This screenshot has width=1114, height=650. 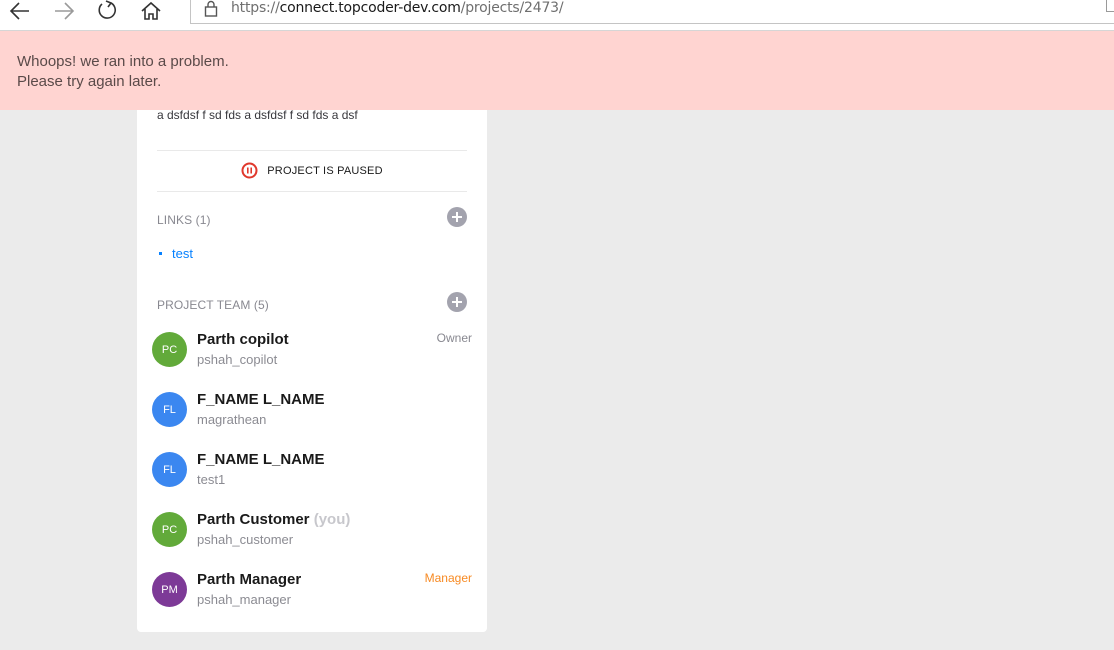 I want to click on team-section-title: PROJECT TEAM (5), so click(x=213, y=305).